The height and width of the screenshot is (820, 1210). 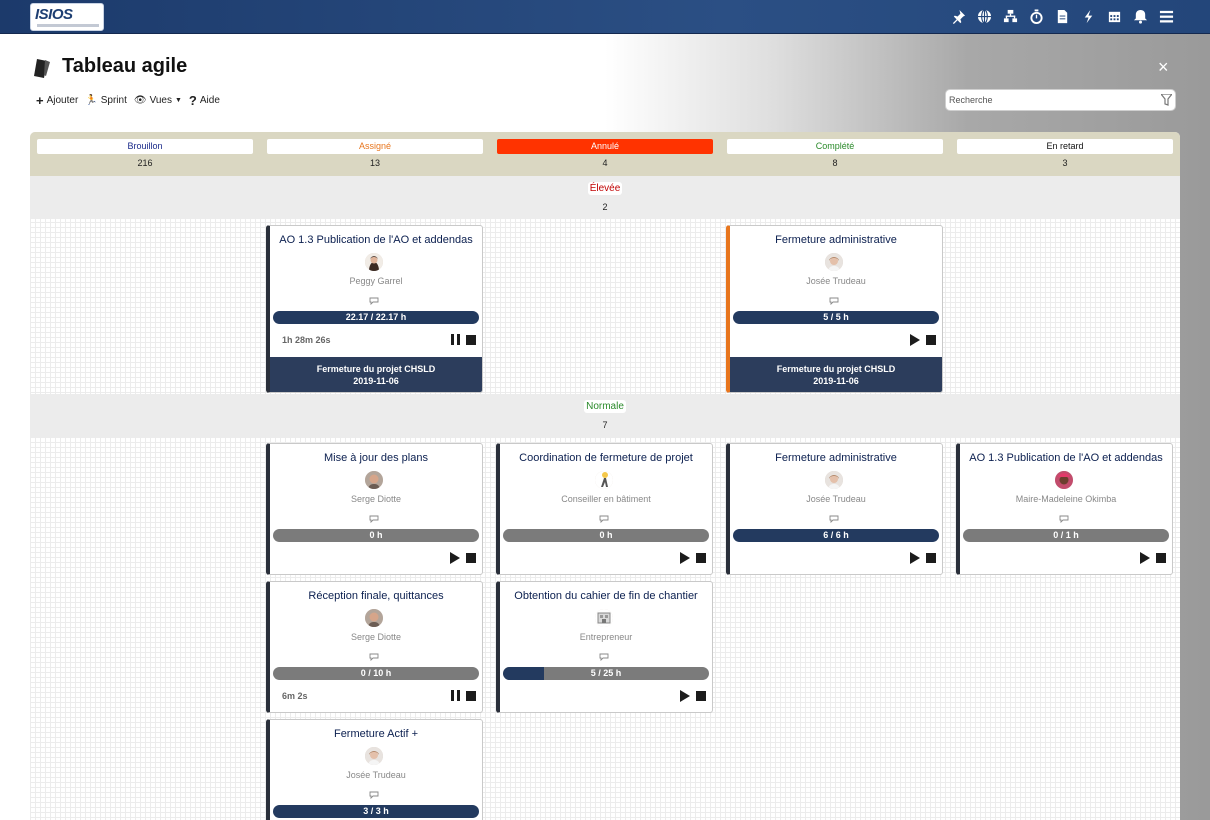 I want to click on column-header-0: Brouillon, so click(x=145, y=146).